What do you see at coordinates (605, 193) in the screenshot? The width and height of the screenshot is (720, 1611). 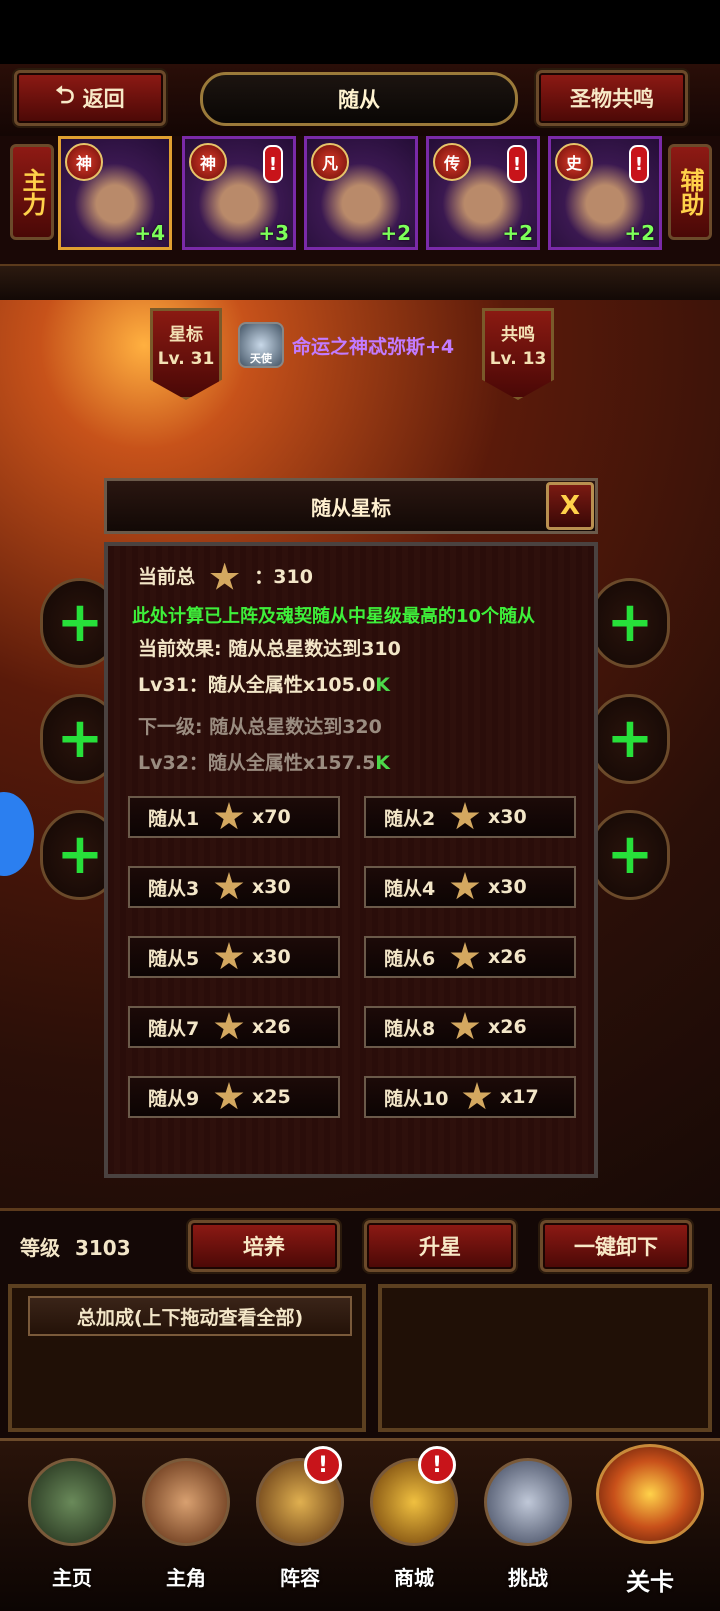 I see `hero-card: 史 ! +2` at bounding box center [605, 193].